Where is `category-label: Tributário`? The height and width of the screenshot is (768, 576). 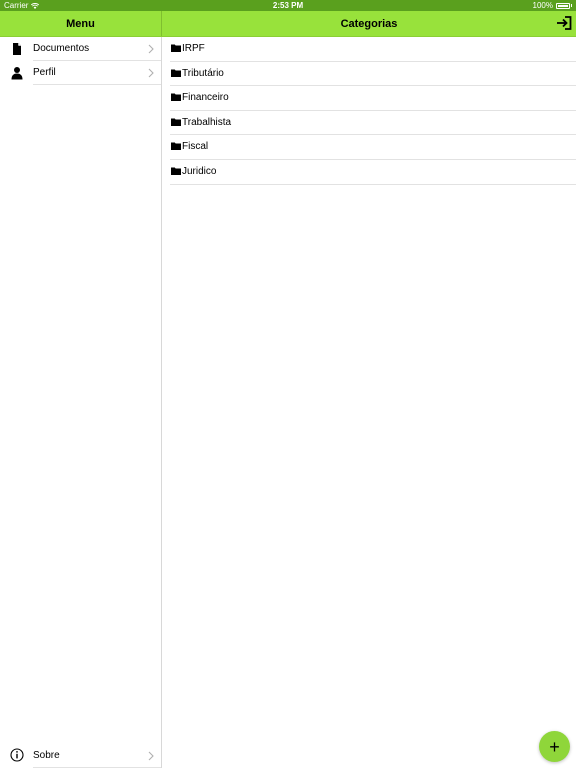 category-label: Tributário is located at coordinates (203, 73).